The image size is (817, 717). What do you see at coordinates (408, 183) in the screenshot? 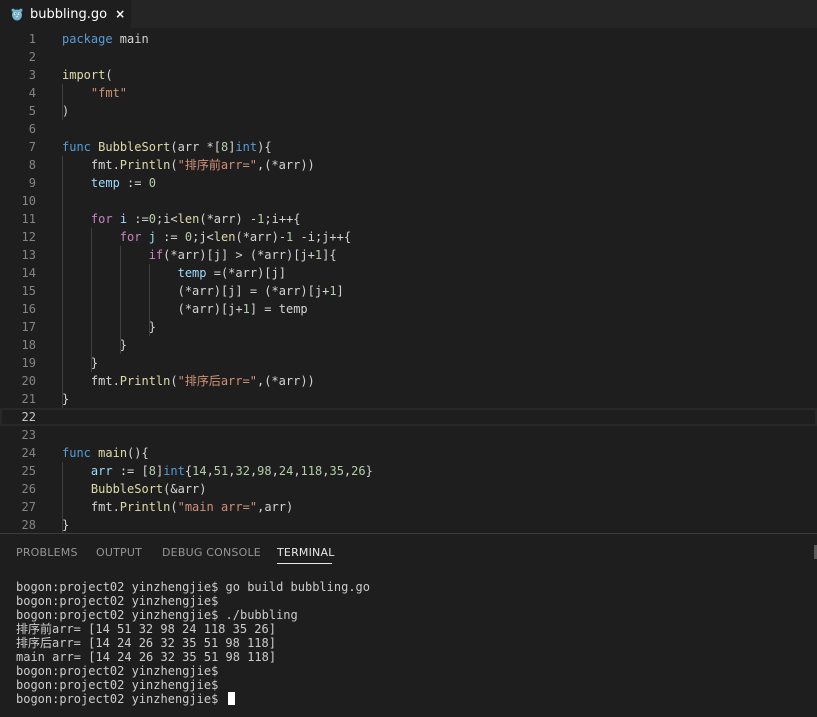
I see `code-line: 9 temp := 0` at bounding box center [408, 183].